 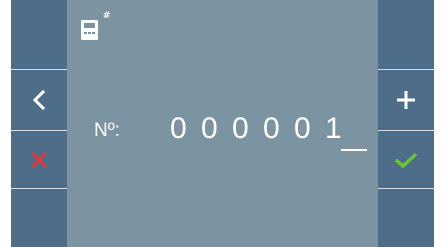 What do you see at coordinates (107, 130) in the screenshot?
I see `number-label: Nº:` at bounding box center [107, 130].